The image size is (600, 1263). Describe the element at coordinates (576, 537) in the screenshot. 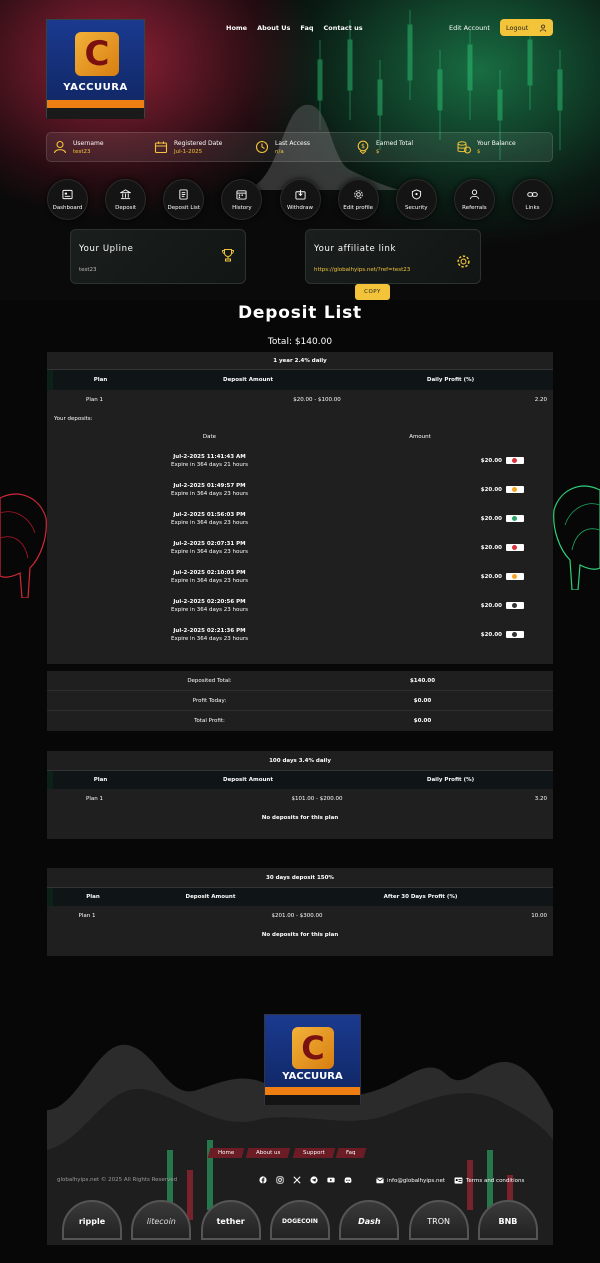

I see `bull-illustration` at that location.